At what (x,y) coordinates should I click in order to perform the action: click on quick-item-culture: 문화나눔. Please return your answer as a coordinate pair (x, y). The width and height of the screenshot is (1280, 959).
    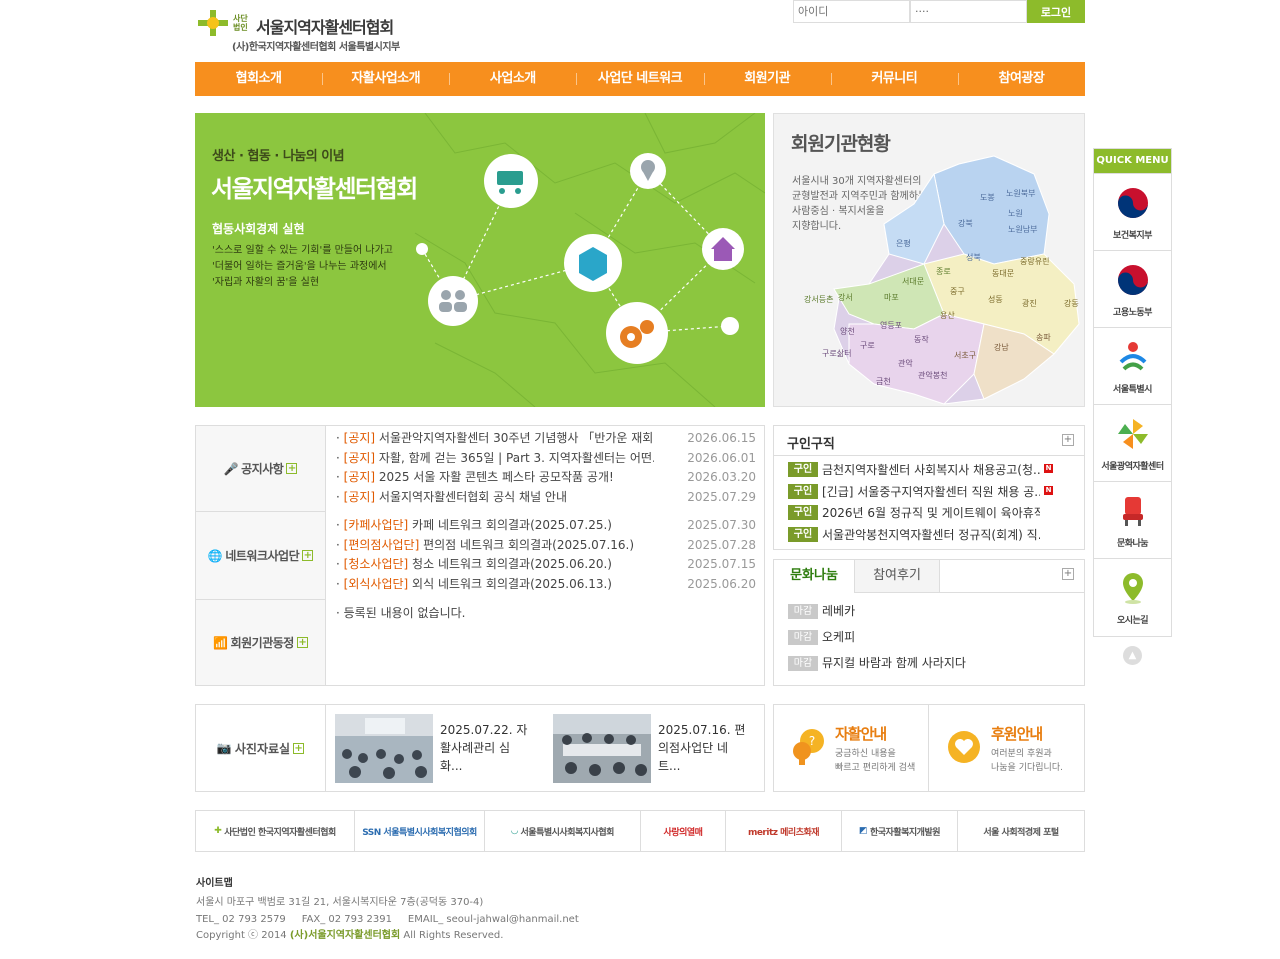
    Looking at the image, I should click on (1132, 519).